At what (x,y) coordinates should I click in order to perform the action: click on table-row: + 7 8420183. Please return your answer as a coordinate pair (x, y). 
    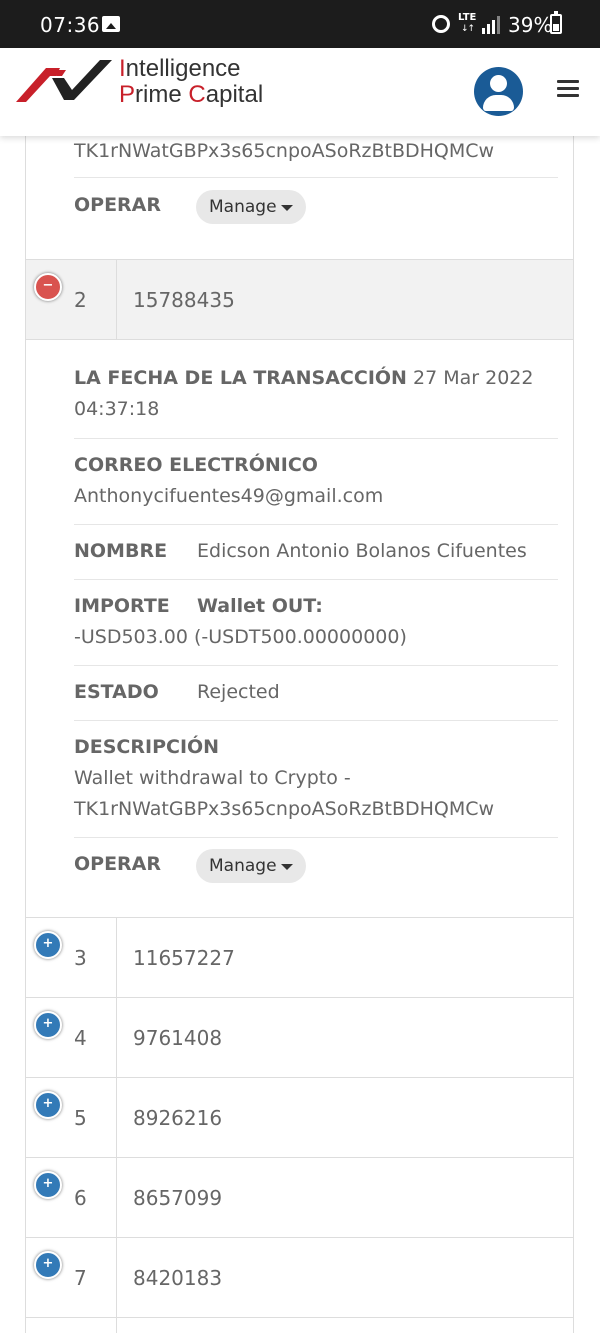
    Looking at the image, I should click on (299, 1277).